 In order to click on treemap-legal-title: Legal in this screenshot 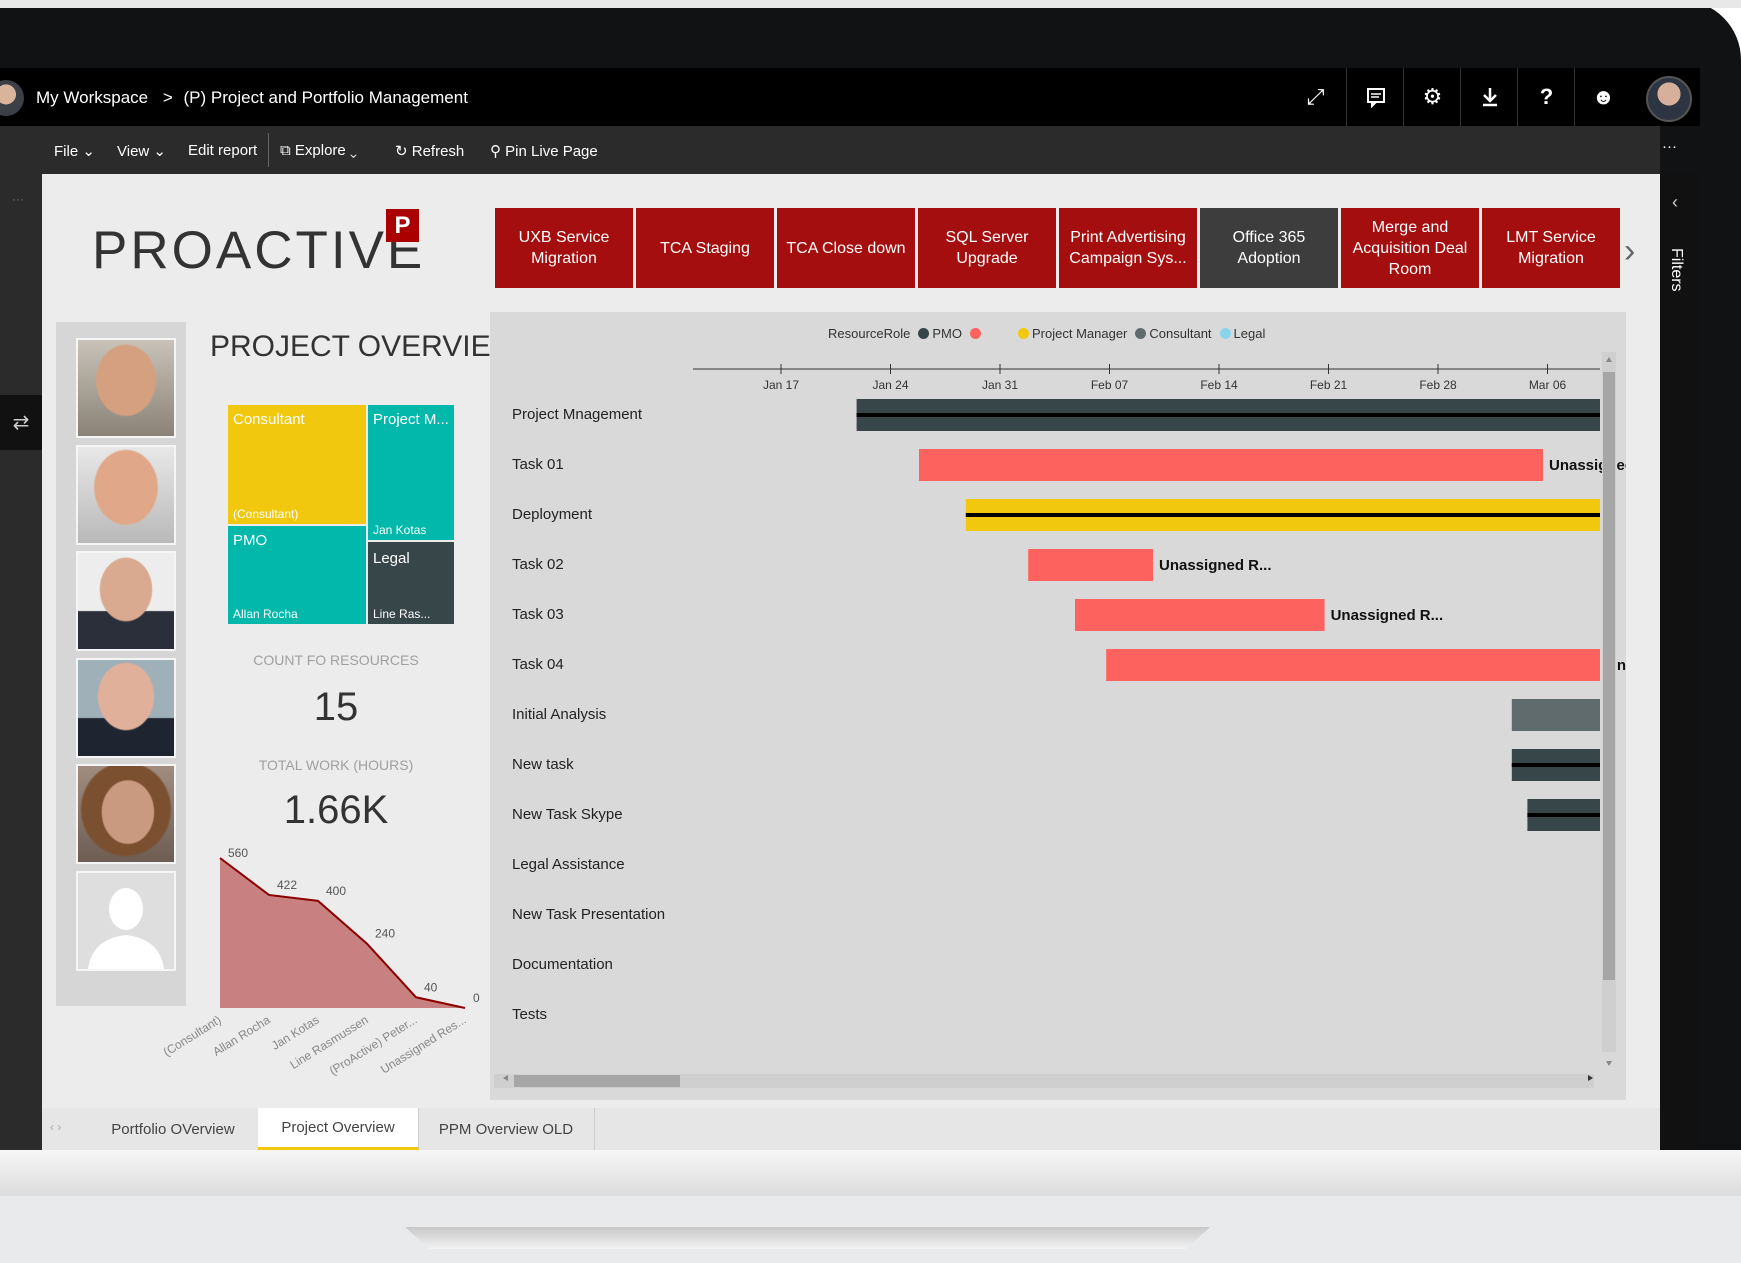, I will do `click(391, 558)`.